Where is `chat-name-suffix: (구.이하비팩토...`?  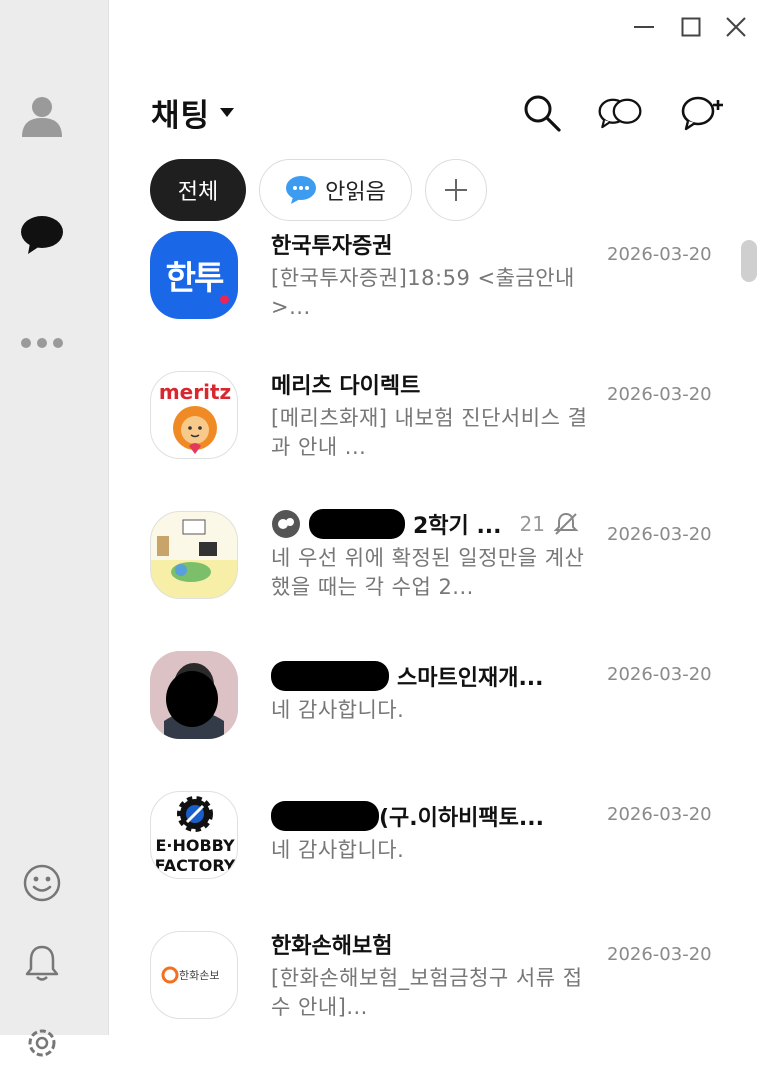
chat-name-suffix: (구.이하비팩토... is located at coordinates (461, 818).